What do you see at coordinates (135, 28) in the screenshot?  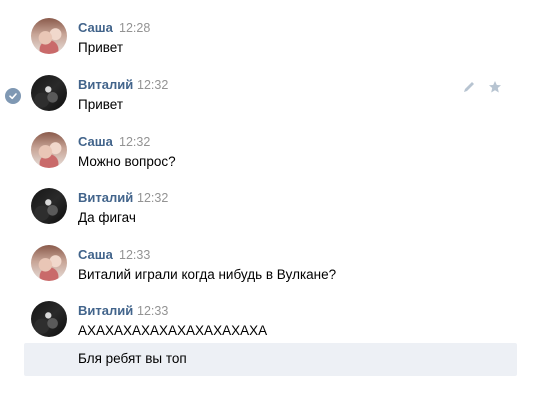 I see `message-time: 12:28` at bounding box center [135, 28].